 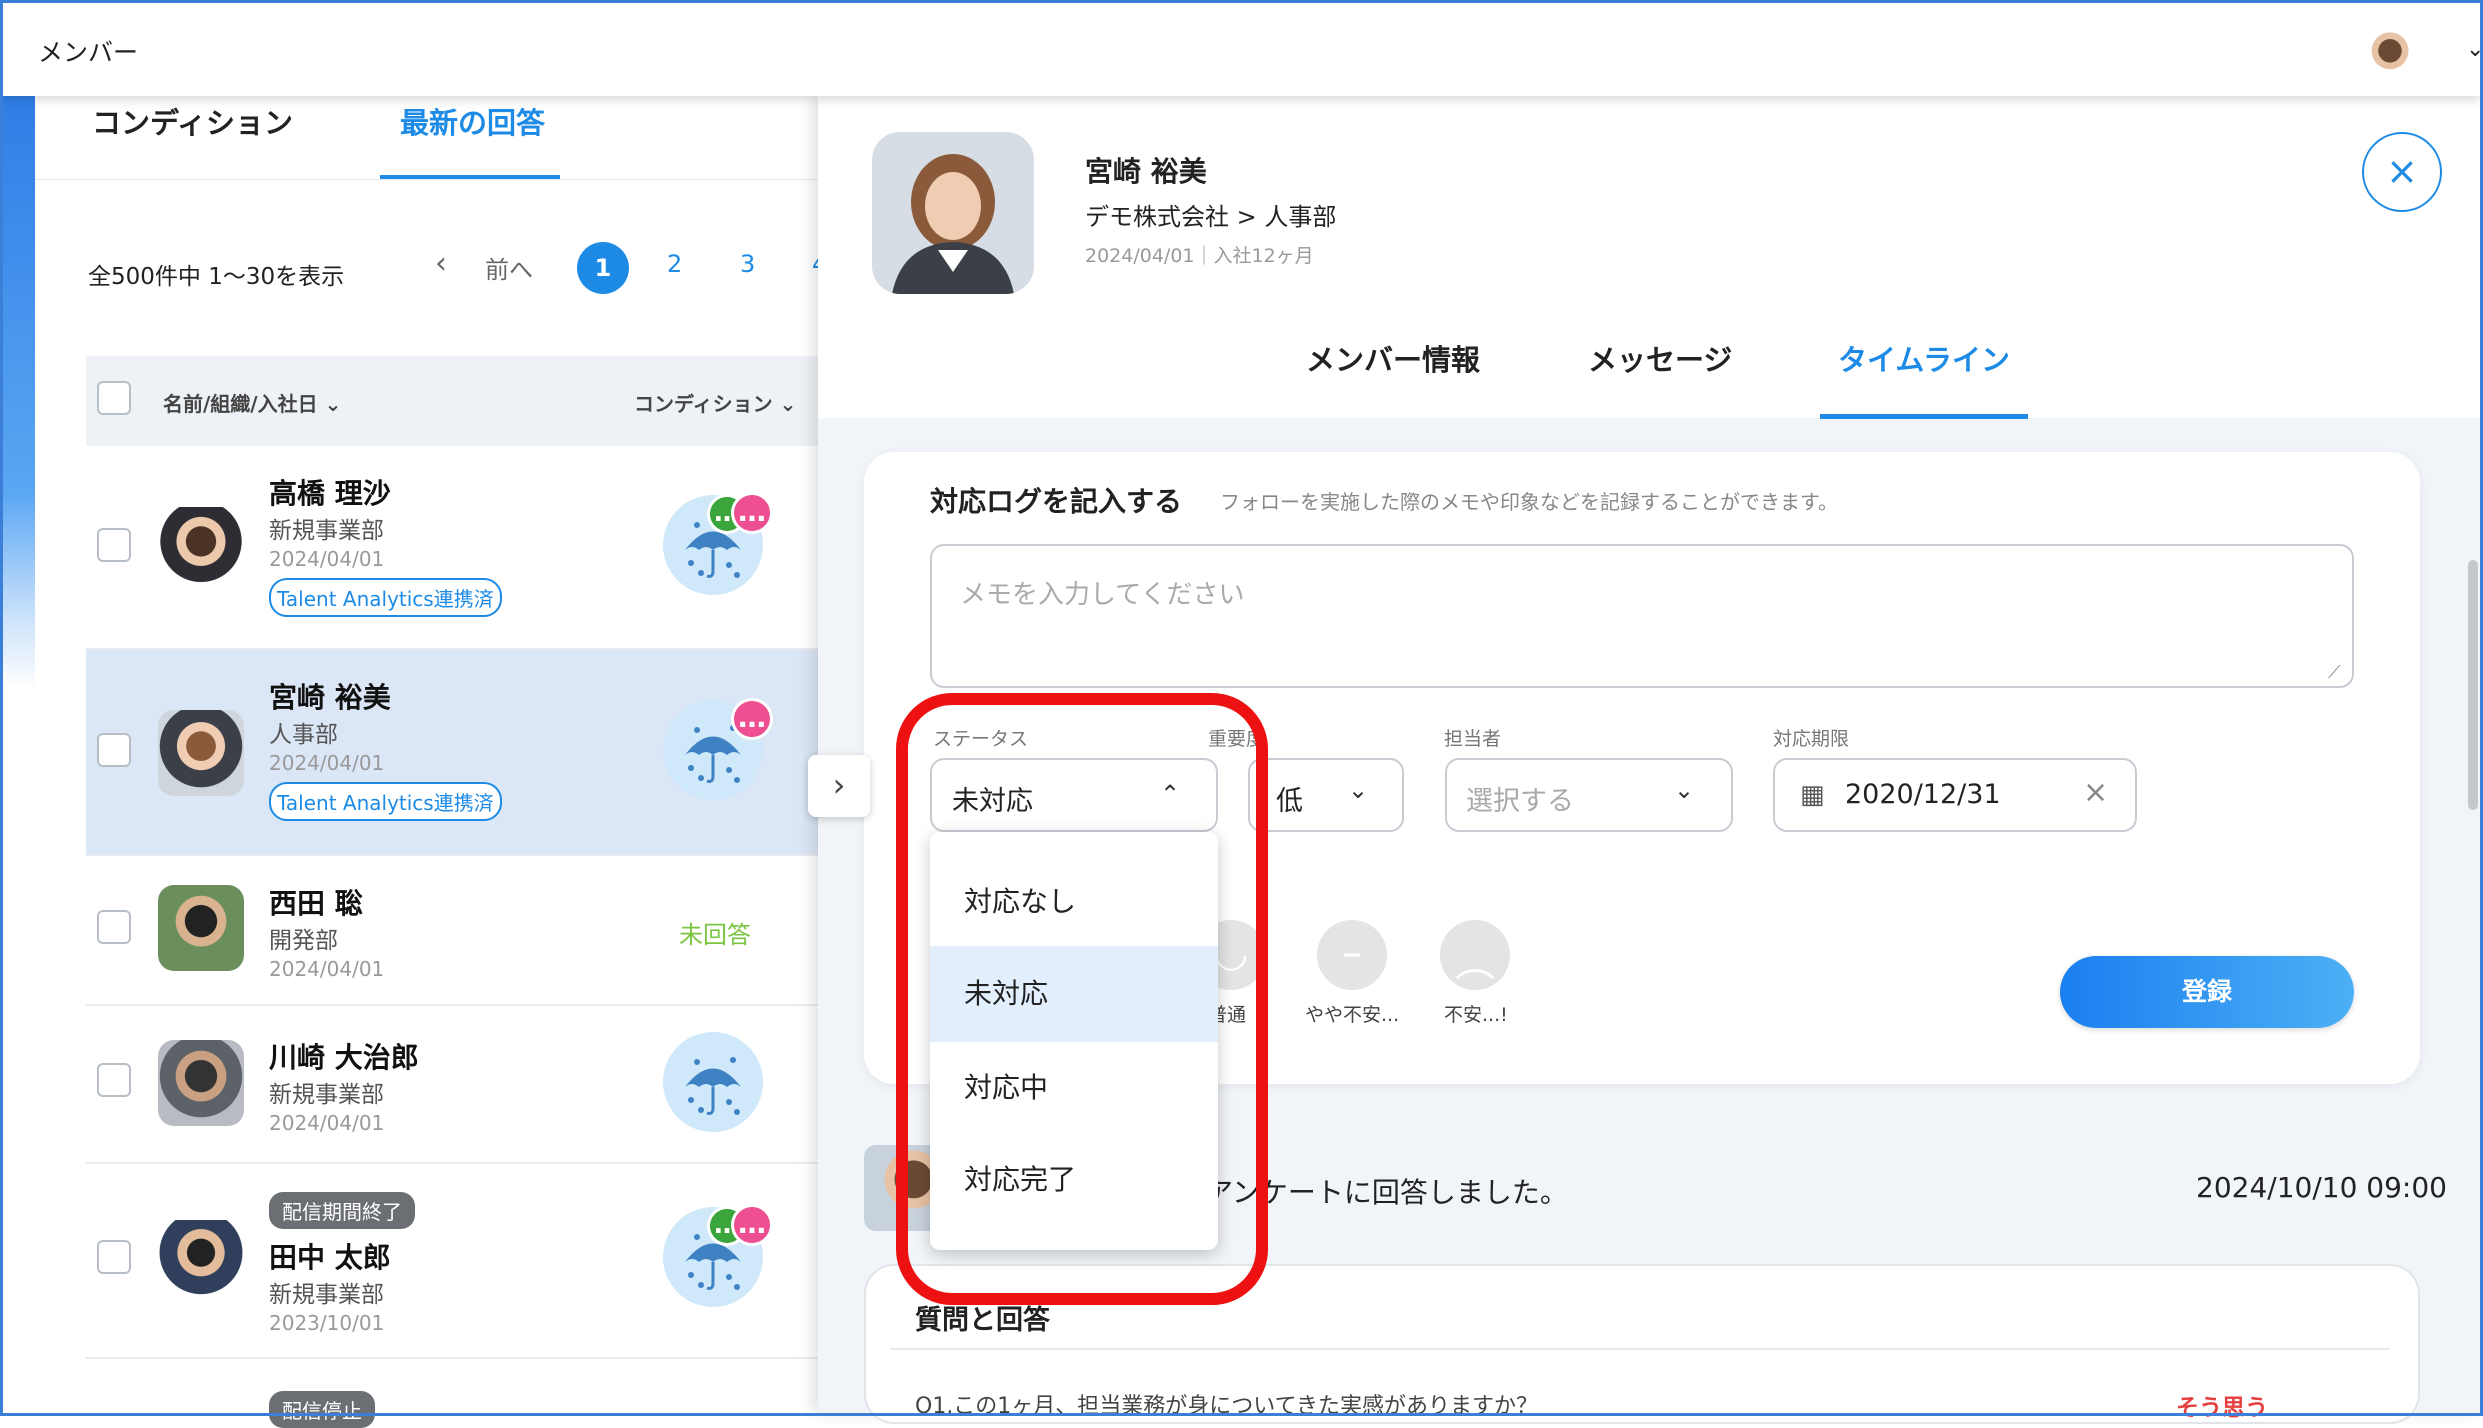 I want to click on calendar-icon: ▦, so click(x=1812, y=795).